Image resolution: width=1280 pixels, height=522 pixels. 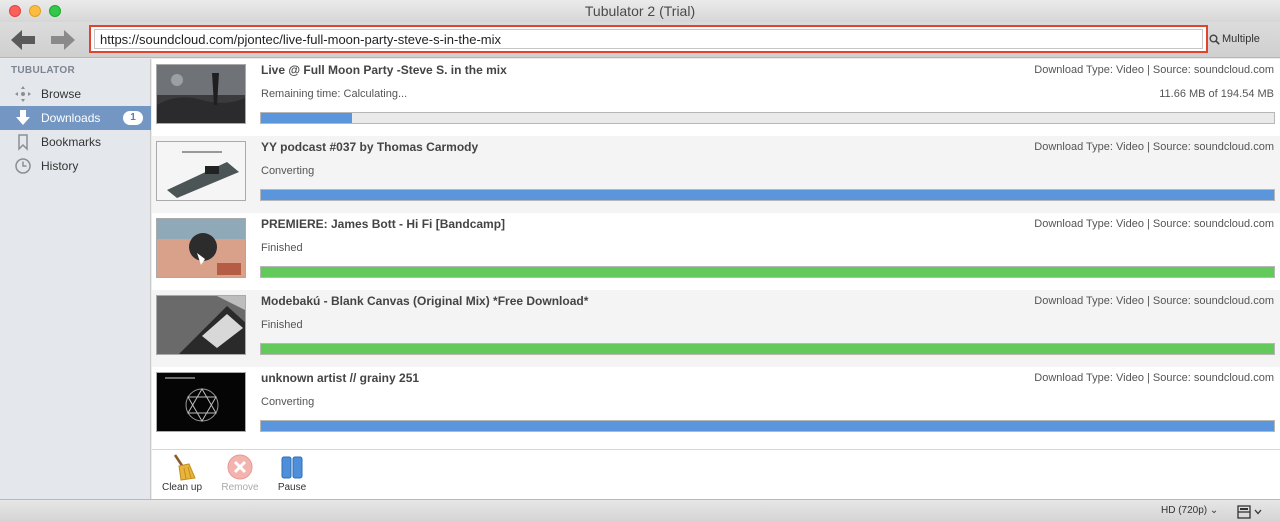 I want to click on chevron-down-icon, so click(x=1258, y=511).